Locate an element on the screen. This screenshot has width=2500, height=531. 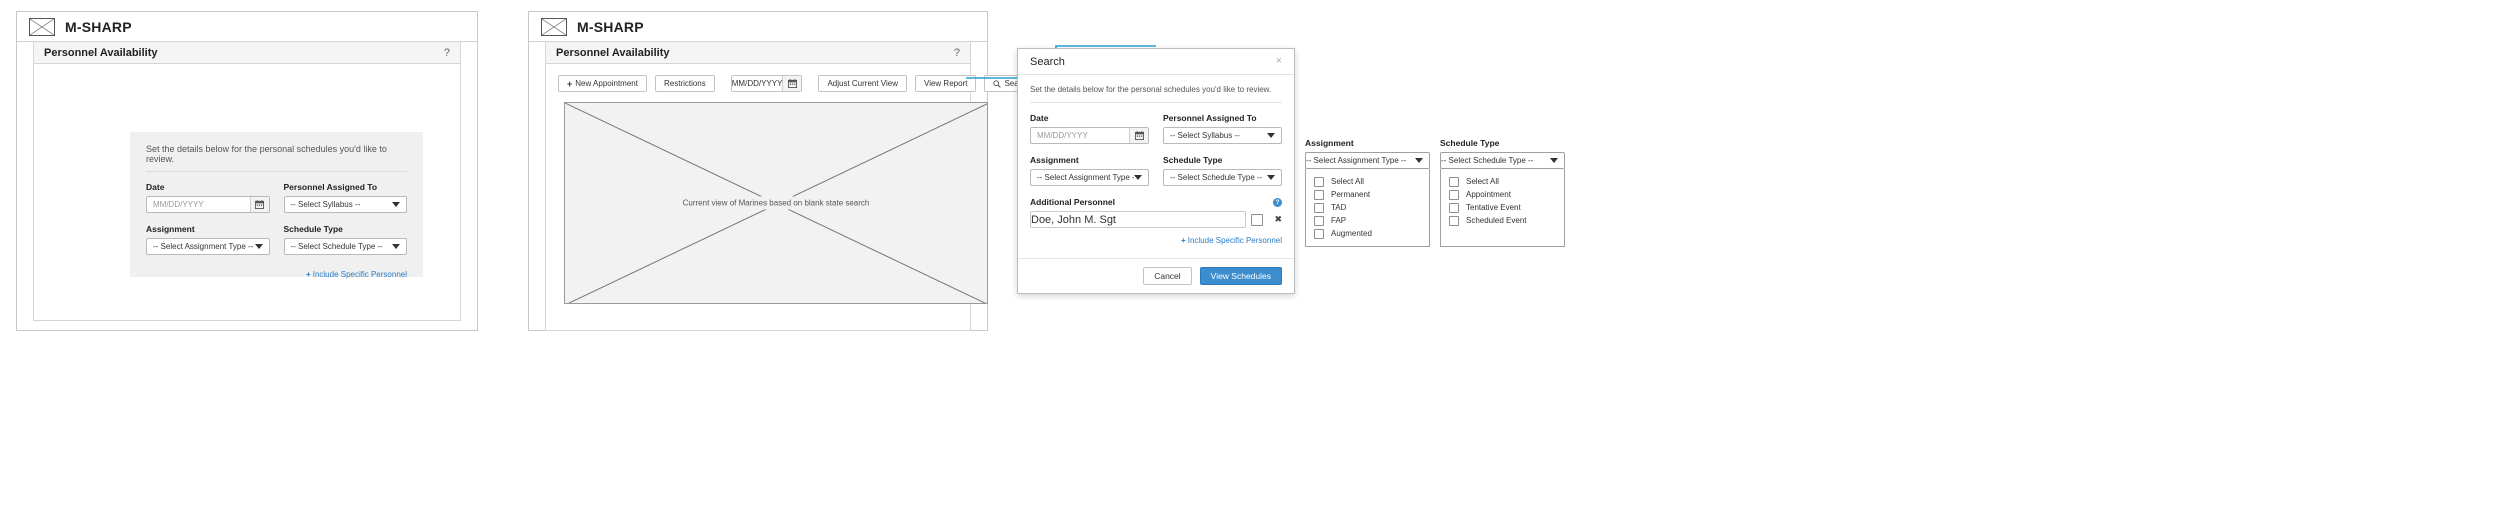
additional-personnel-checkbox is located at coordinates (1257, 219).